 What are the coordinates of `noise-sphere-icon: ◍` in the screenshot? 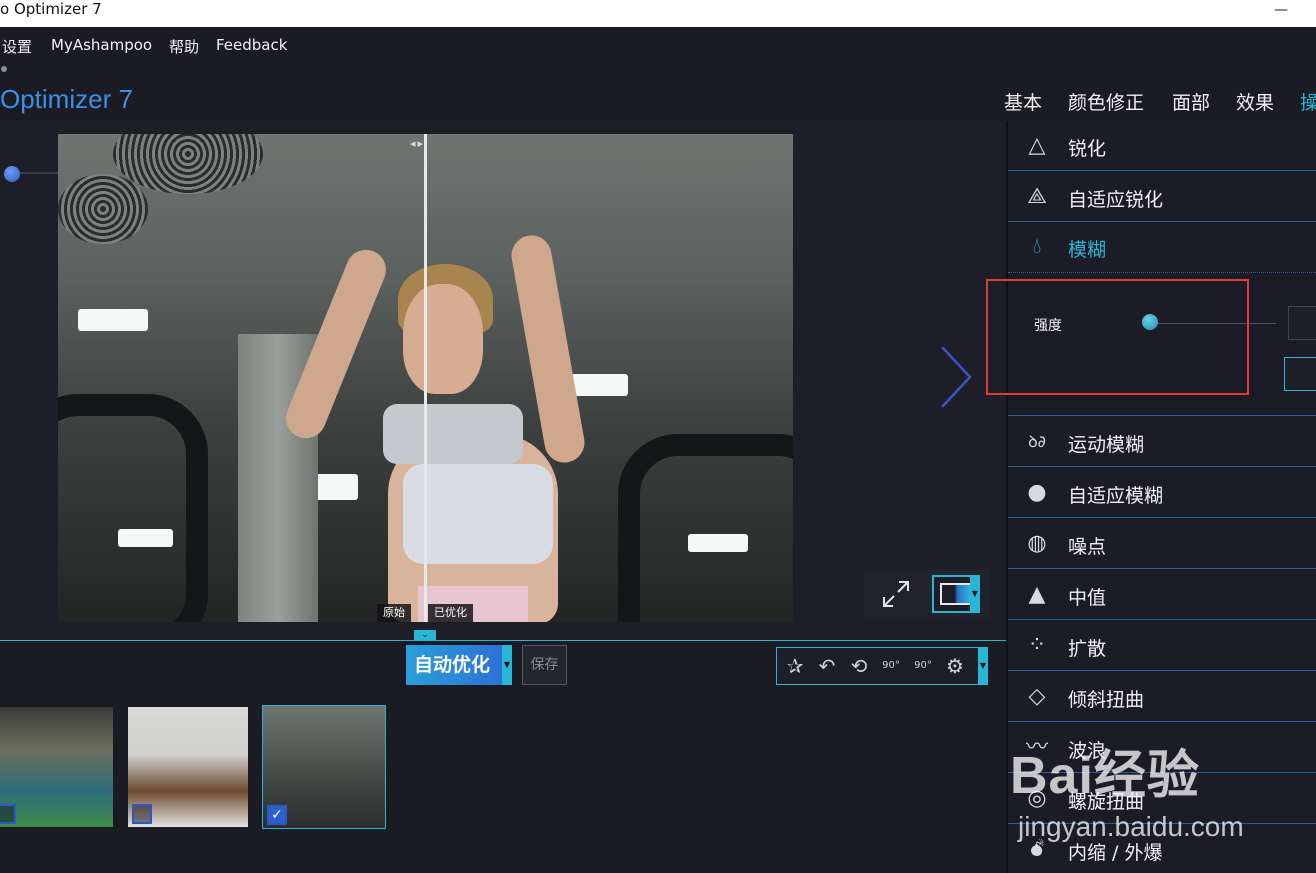 It's located at (1037, 543).